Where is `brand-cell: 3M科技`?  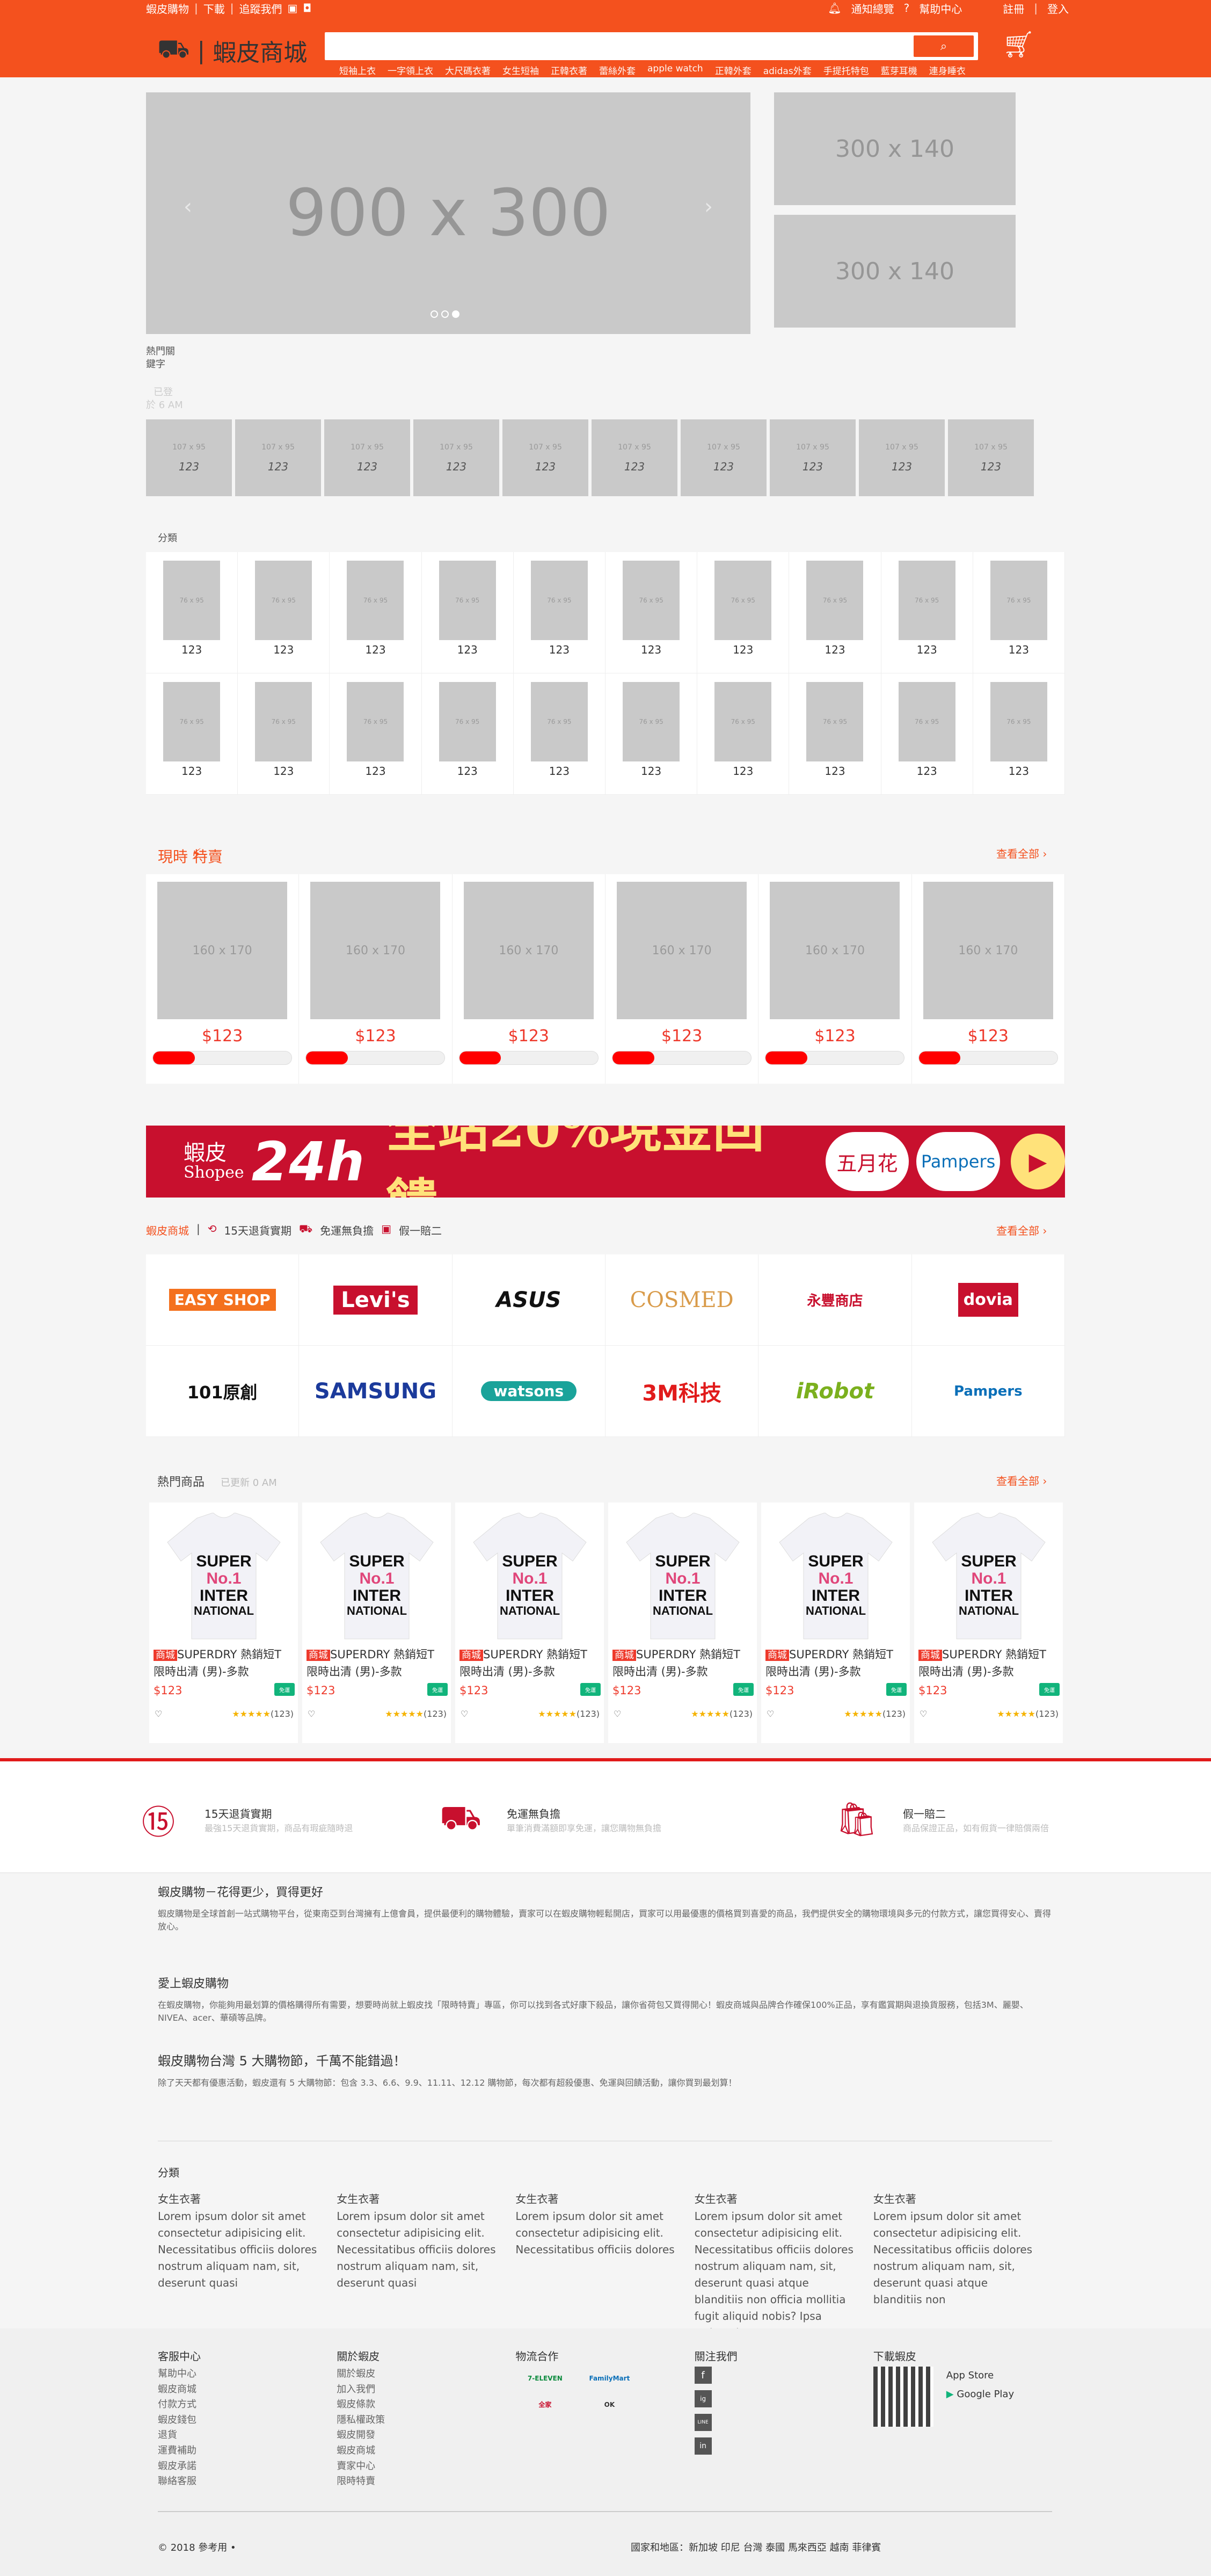 brand-cell: 3M科技 is located at coordinates (682, 1391).